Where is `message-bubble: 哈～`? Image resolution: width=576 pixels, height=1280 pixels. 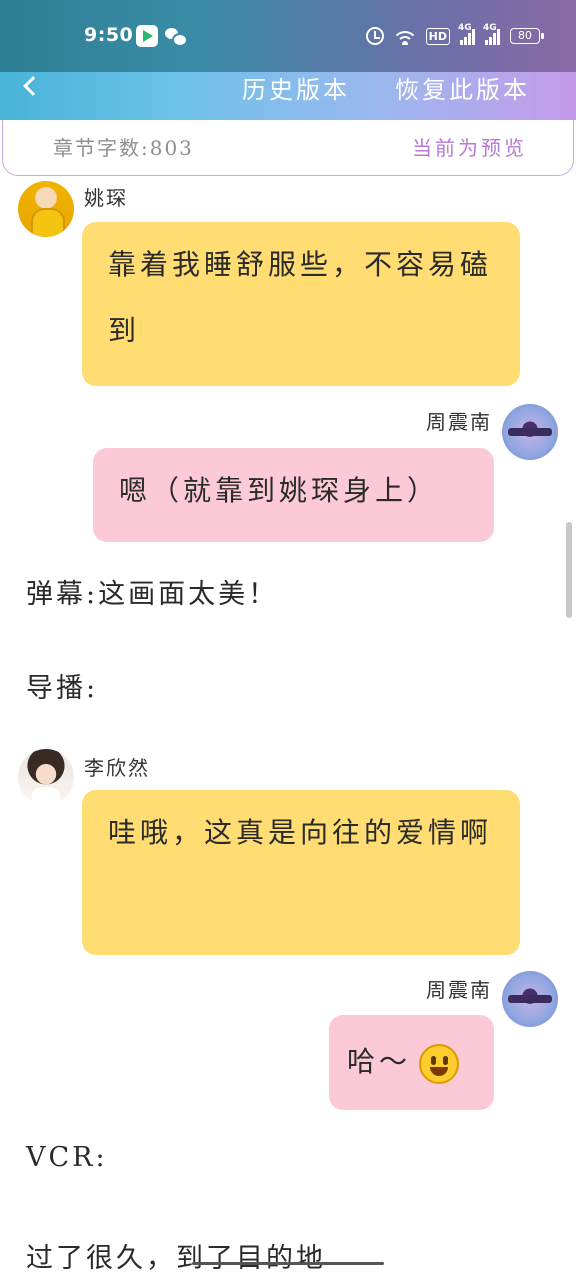 message-bubble: 哈～ is located at coordinates (411, 1062).